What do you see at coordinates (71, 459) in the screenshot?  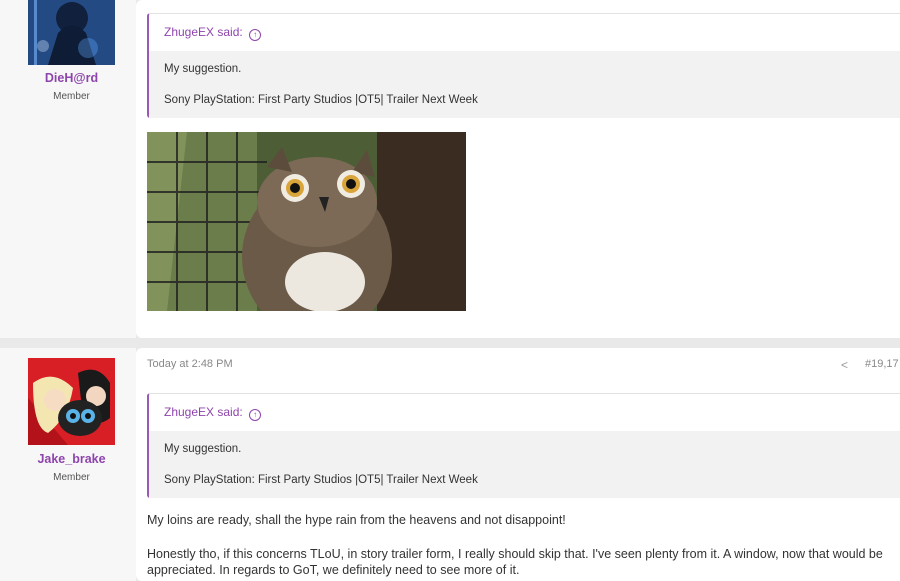 I see `username: Jake_brake` at bounding box center [71, 459].